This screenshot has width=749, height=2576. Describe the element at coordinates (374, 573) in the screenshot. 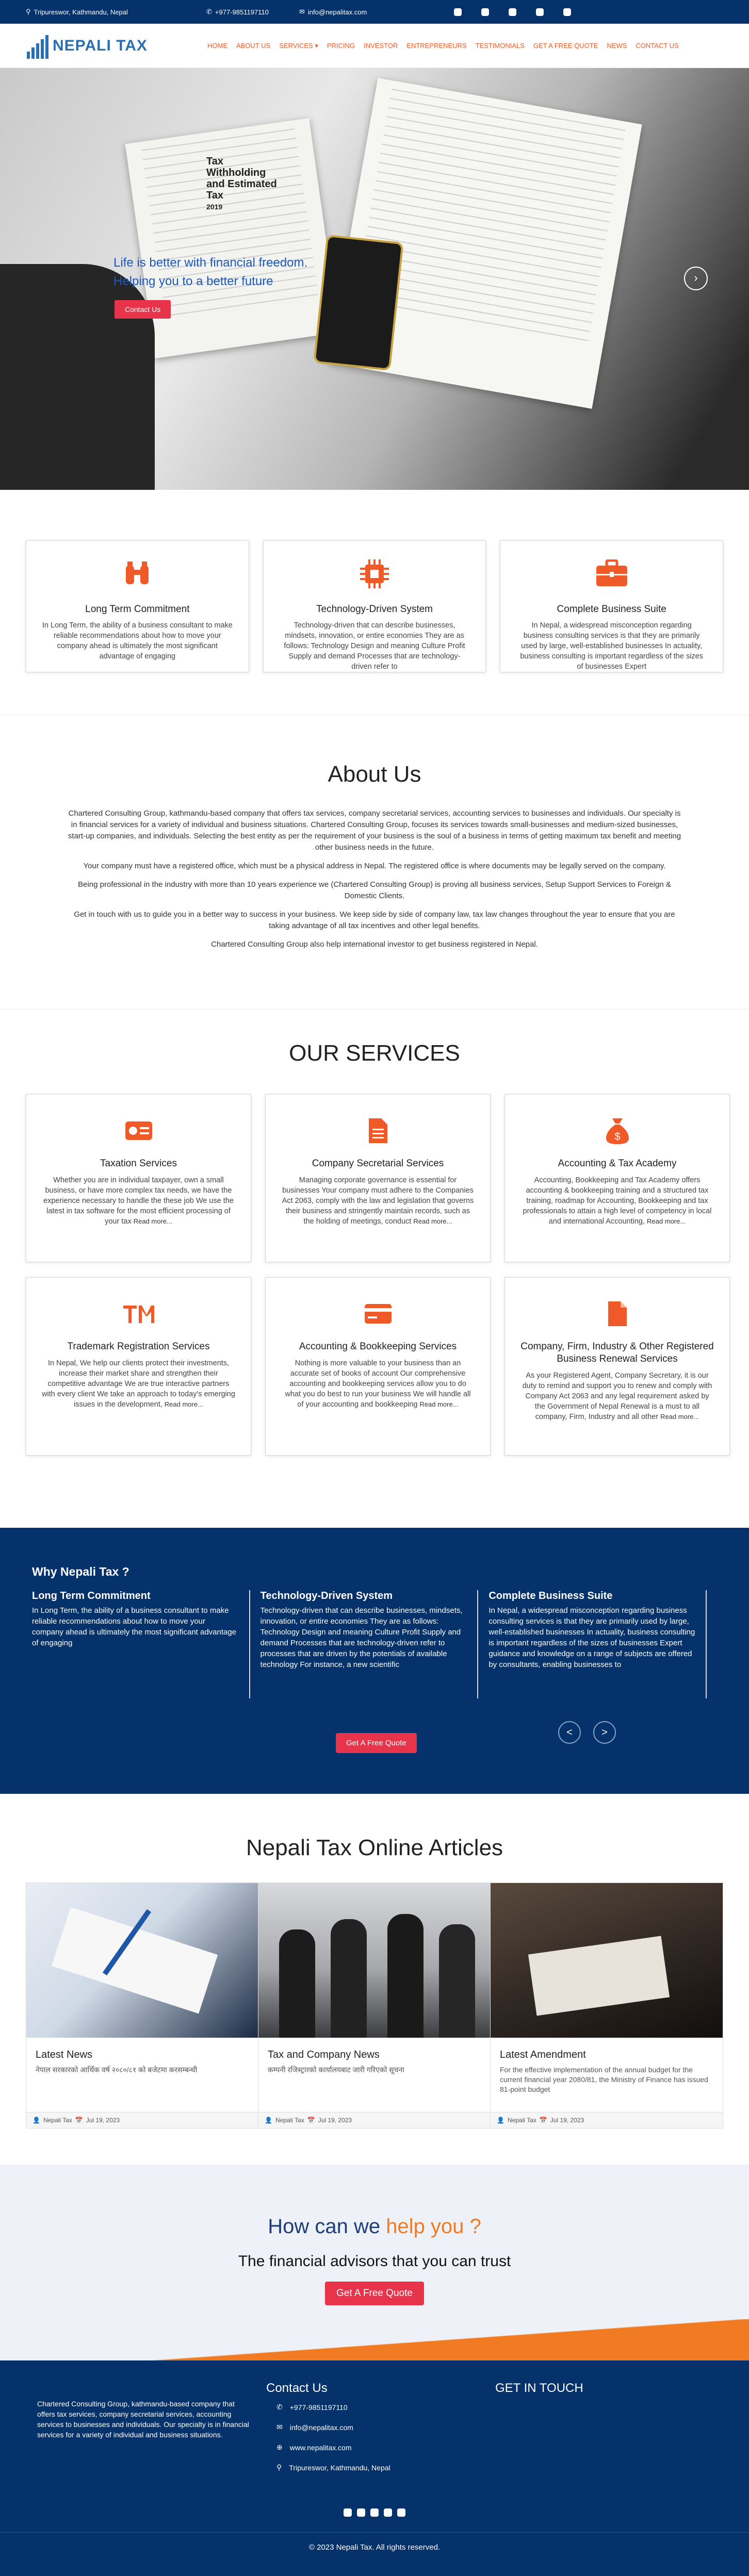

I see `chip-icon` at that location.